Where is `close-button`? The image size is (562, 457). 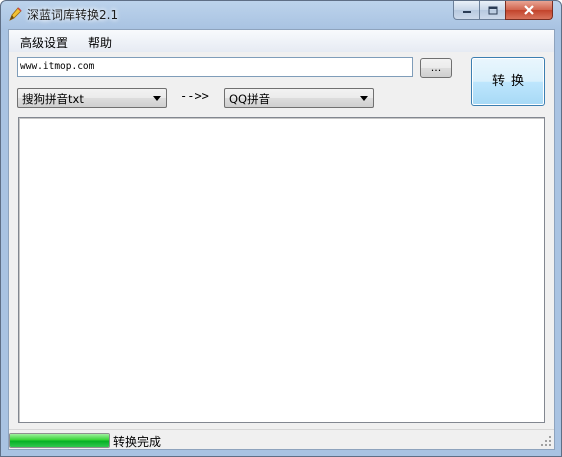
close-button is located at coordinates (529, 10).